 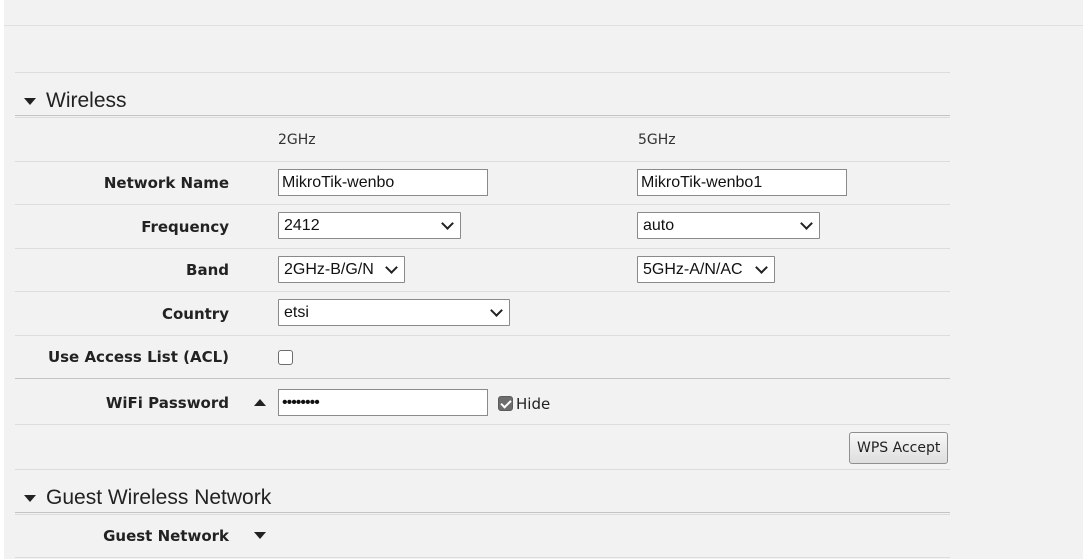 I want to click on hide-password-label: Hide, so click(x=533, y=404).